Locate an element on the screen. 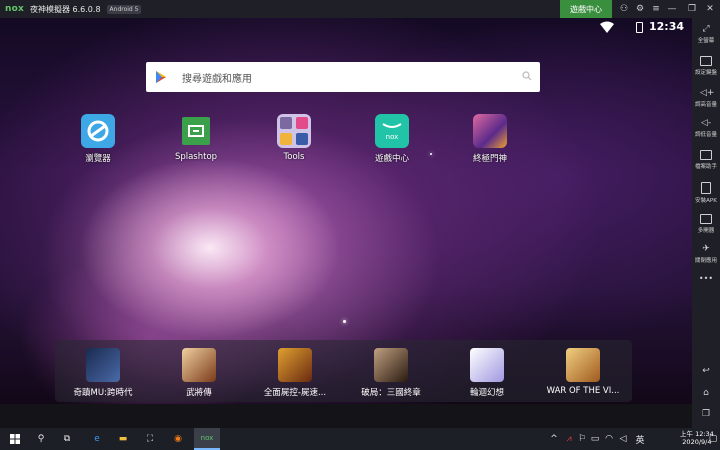 Image resolution: width=720 pixels, height=450 pixels. app-browser: 瀏覽器 is located at coordinates (98, 139).